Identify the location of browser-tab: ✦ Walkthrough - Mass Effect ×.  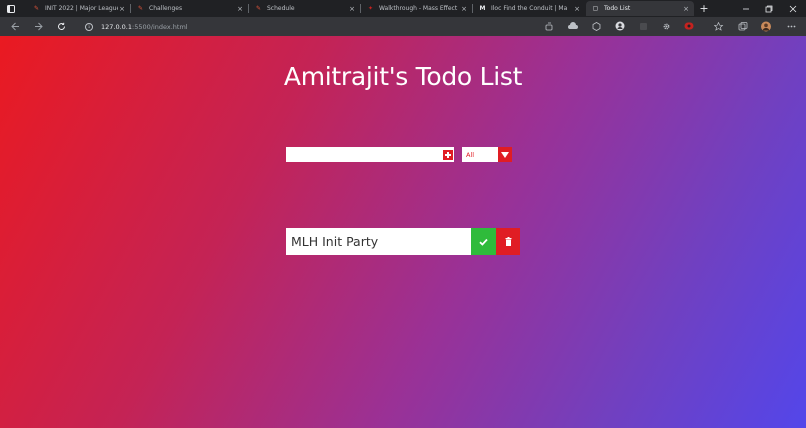
(416, 8).